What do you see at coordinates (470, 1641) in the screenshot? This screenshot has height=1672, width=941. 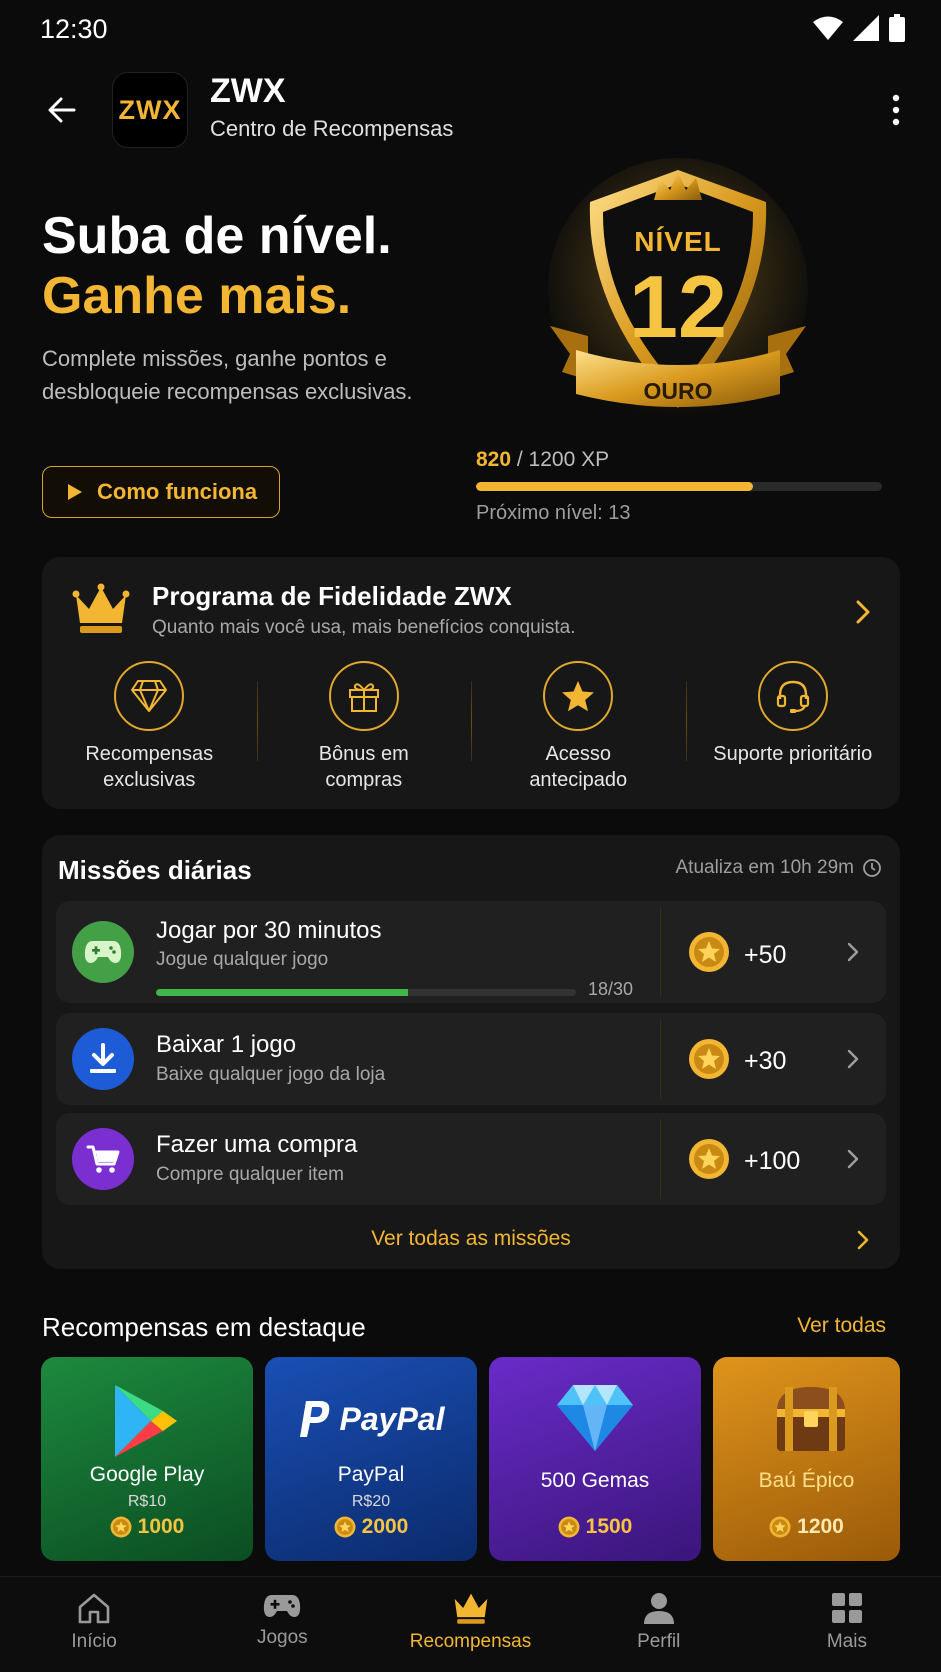 I see `nav-label: Recompensas` at bounding box center [470, 1641].